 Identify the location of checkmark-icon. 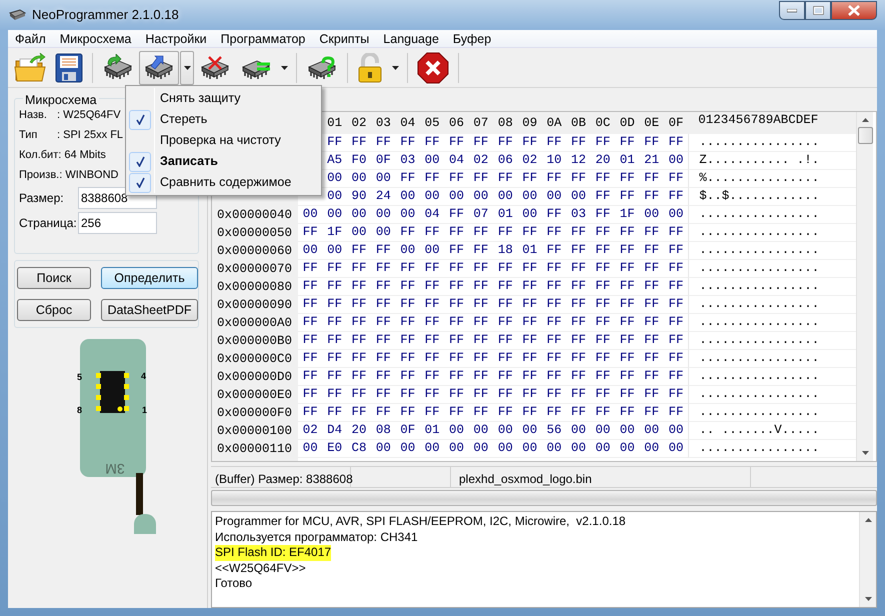
(140, 161).